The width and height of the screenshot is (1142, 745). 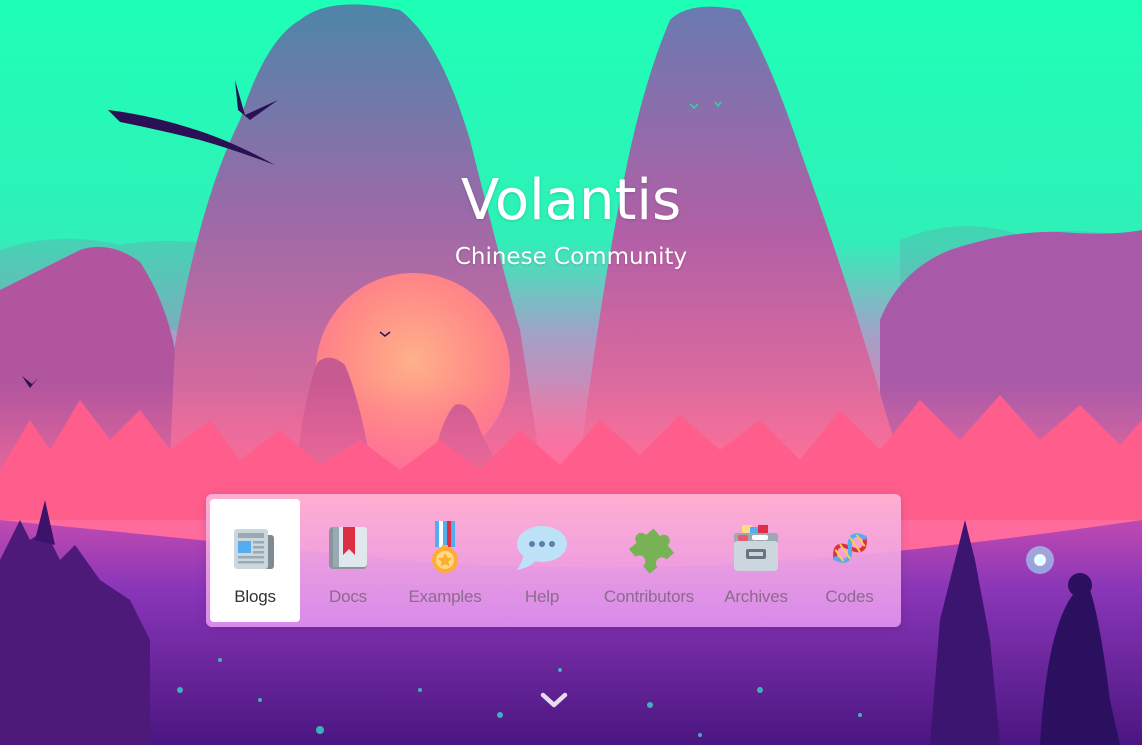 I want to click on puzzle-piece-icon, so click(x=649, y=548).